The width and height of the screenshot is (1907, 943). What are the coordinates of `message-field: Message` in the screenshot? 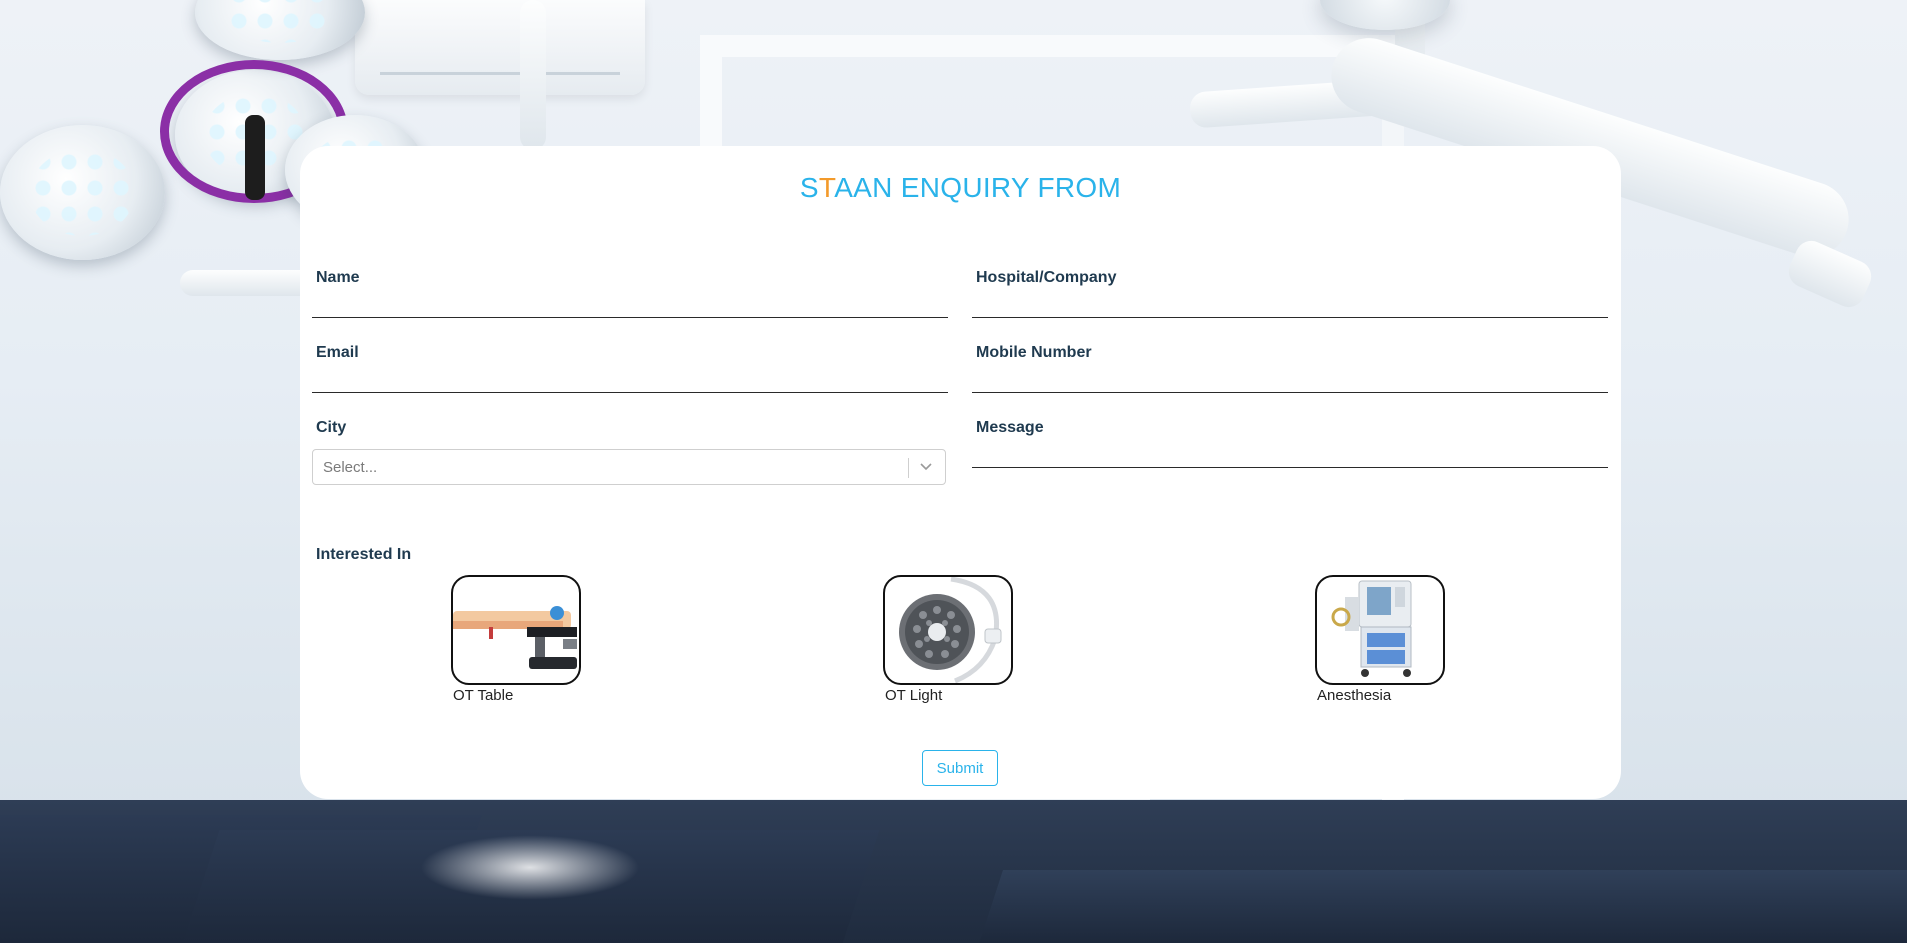 It's located at (1290, 446).